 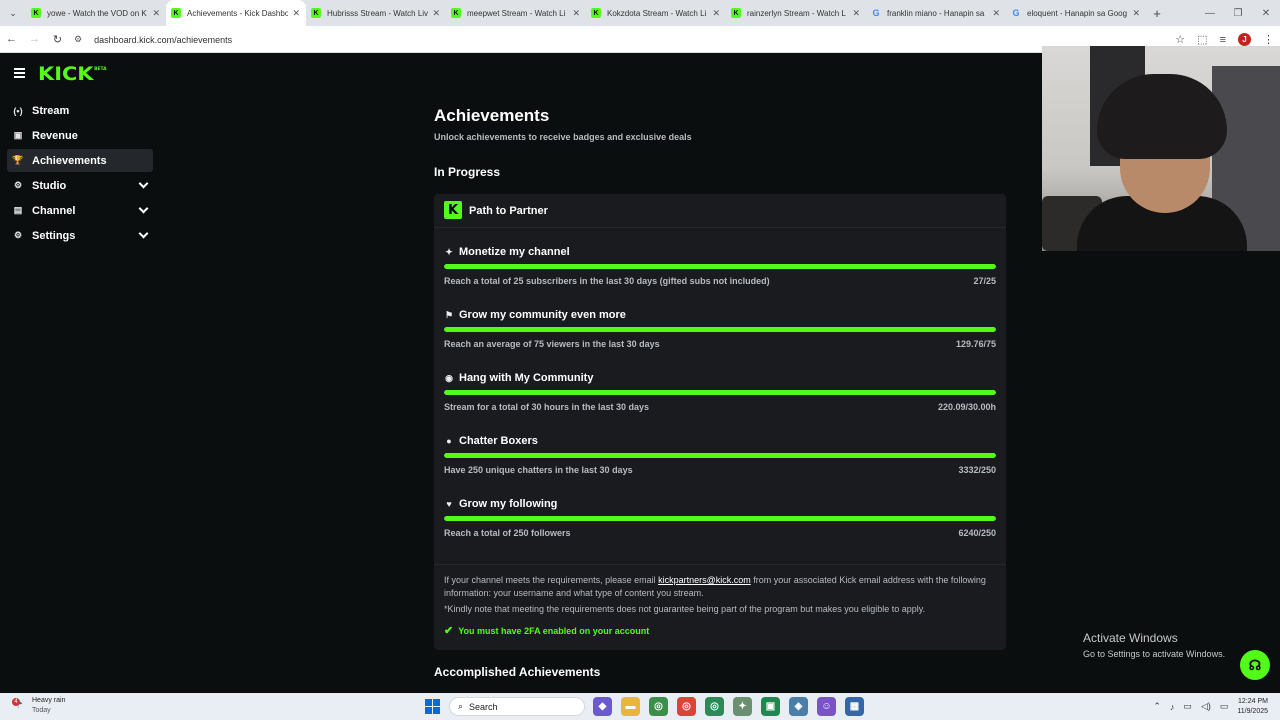 I want to click on sidebar-item-settings: ⚙ Settings, so click(x=80, y=235).